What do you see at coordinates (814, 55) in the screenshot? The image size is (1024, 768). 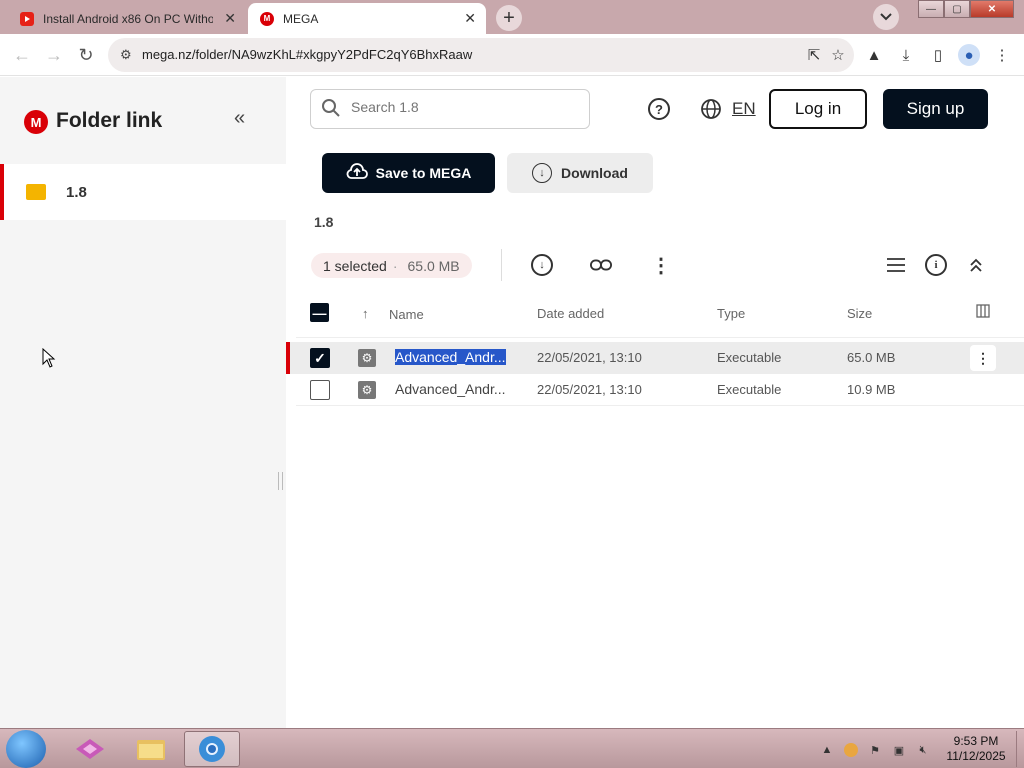 I see `share-icon: ⇱` at bounding box center [814, 55].